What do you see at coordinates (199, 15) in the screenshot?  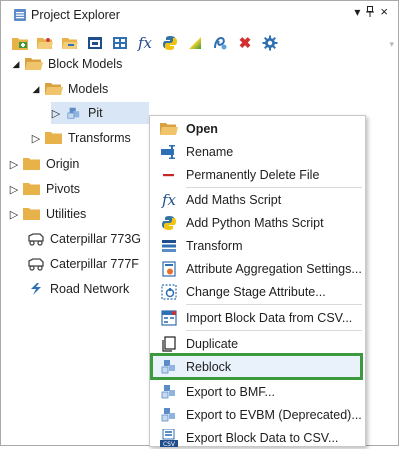 I see `title-bar: Project Explorer ▾ ×` at bounding box center [199, 15].